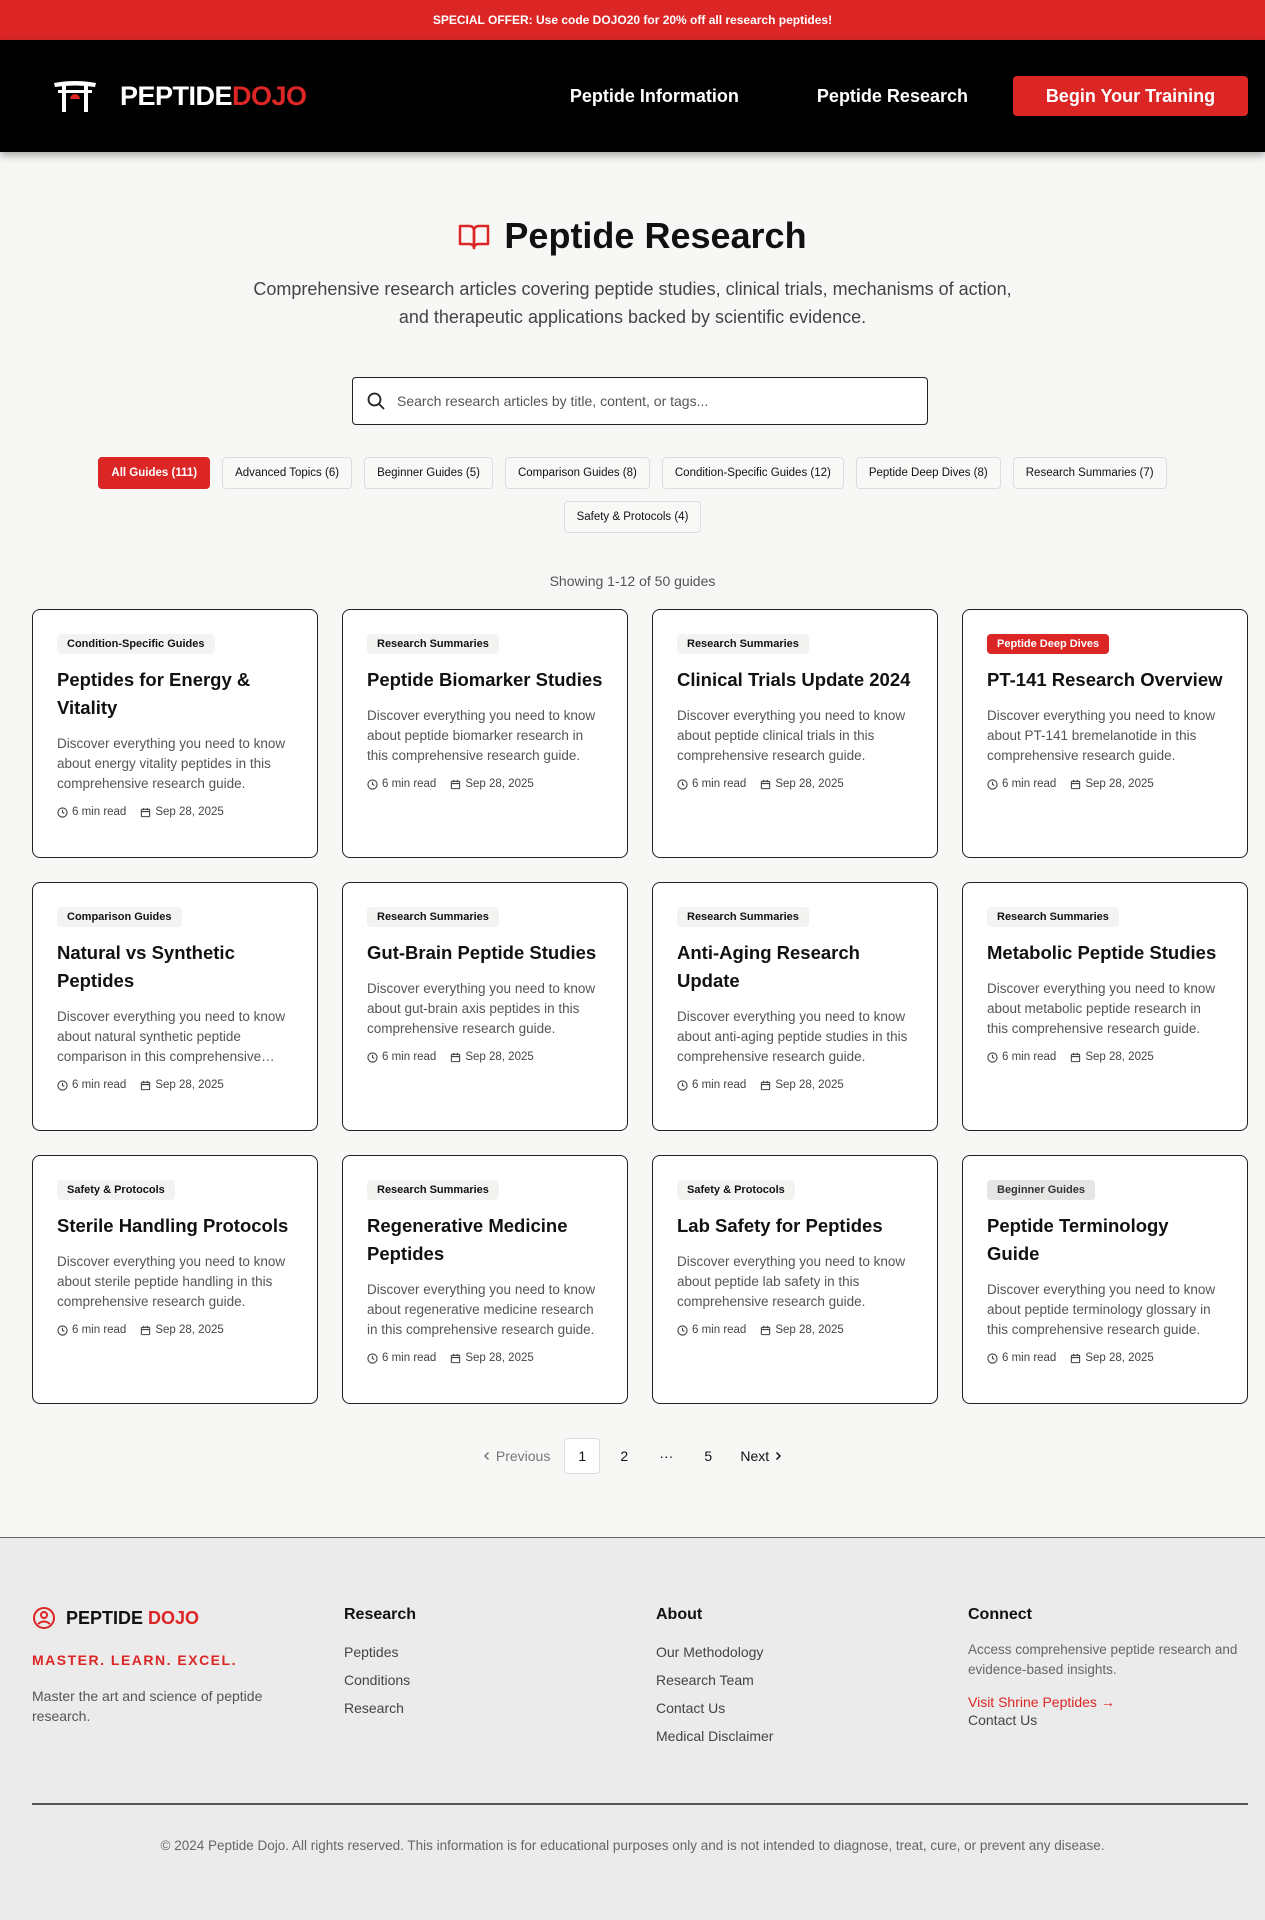  I want to click on previous-page-button: Previous, so click(516, 1456).